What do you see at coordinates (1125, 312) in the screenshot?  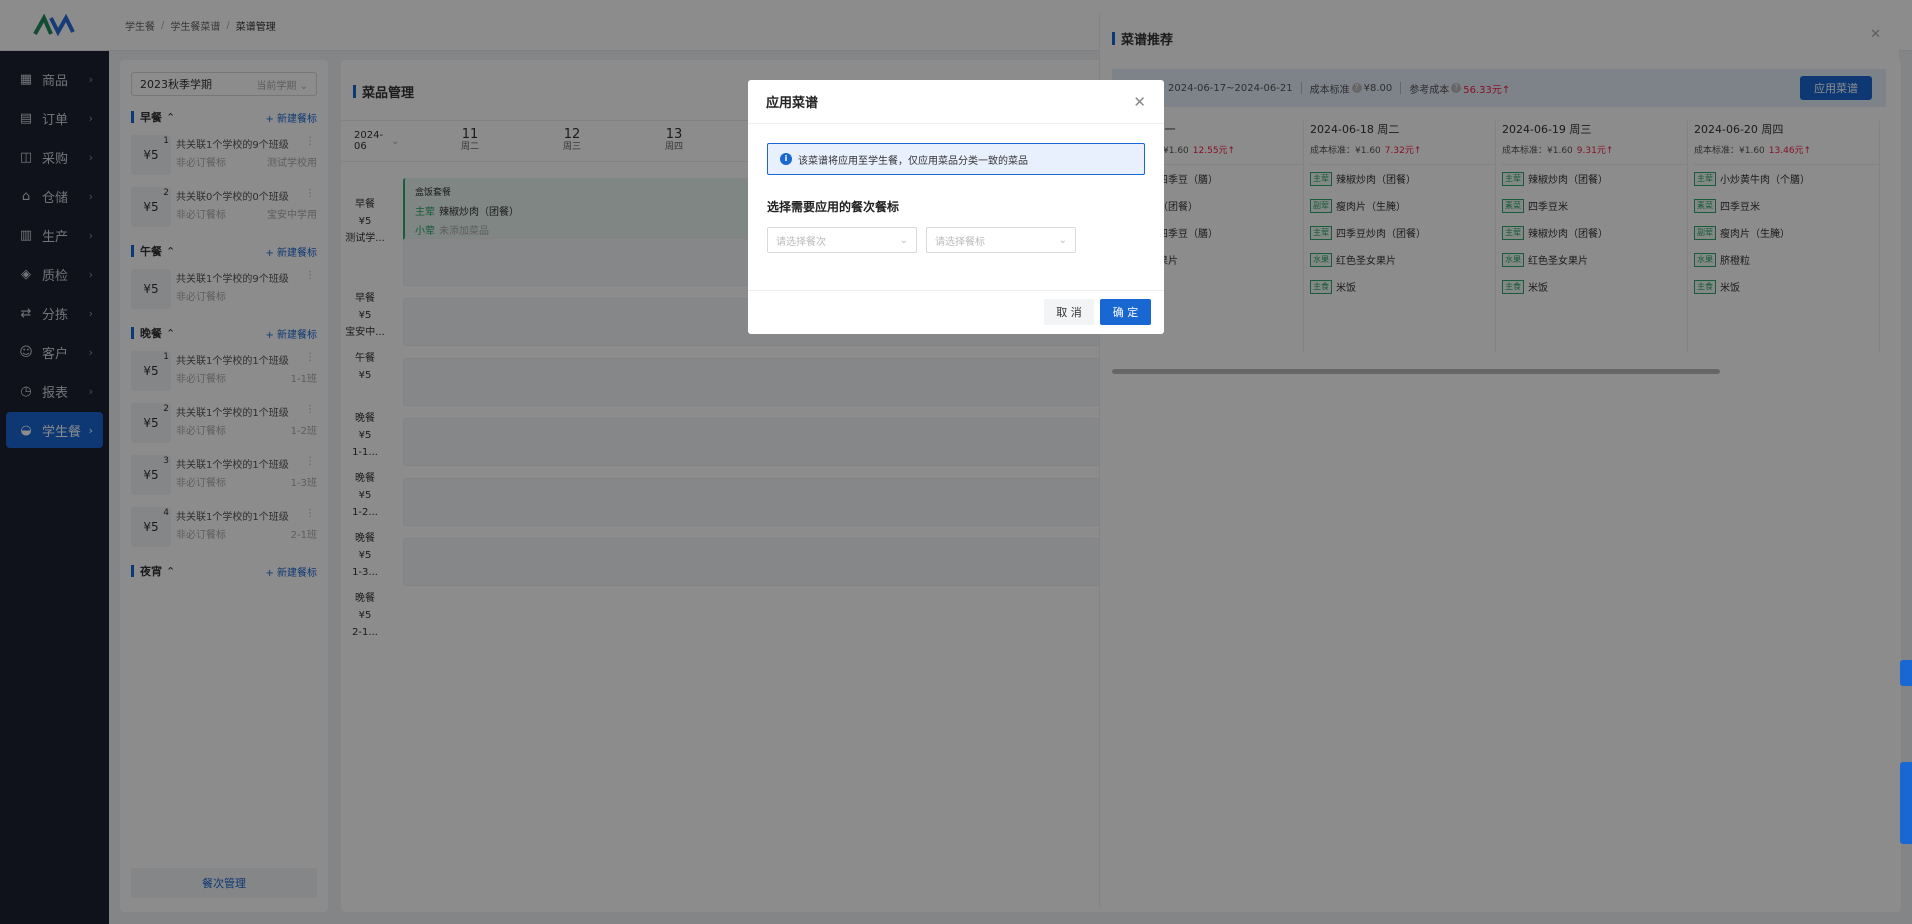 I see `confirm-button: 确 定` at bounding box center [1125, 312].